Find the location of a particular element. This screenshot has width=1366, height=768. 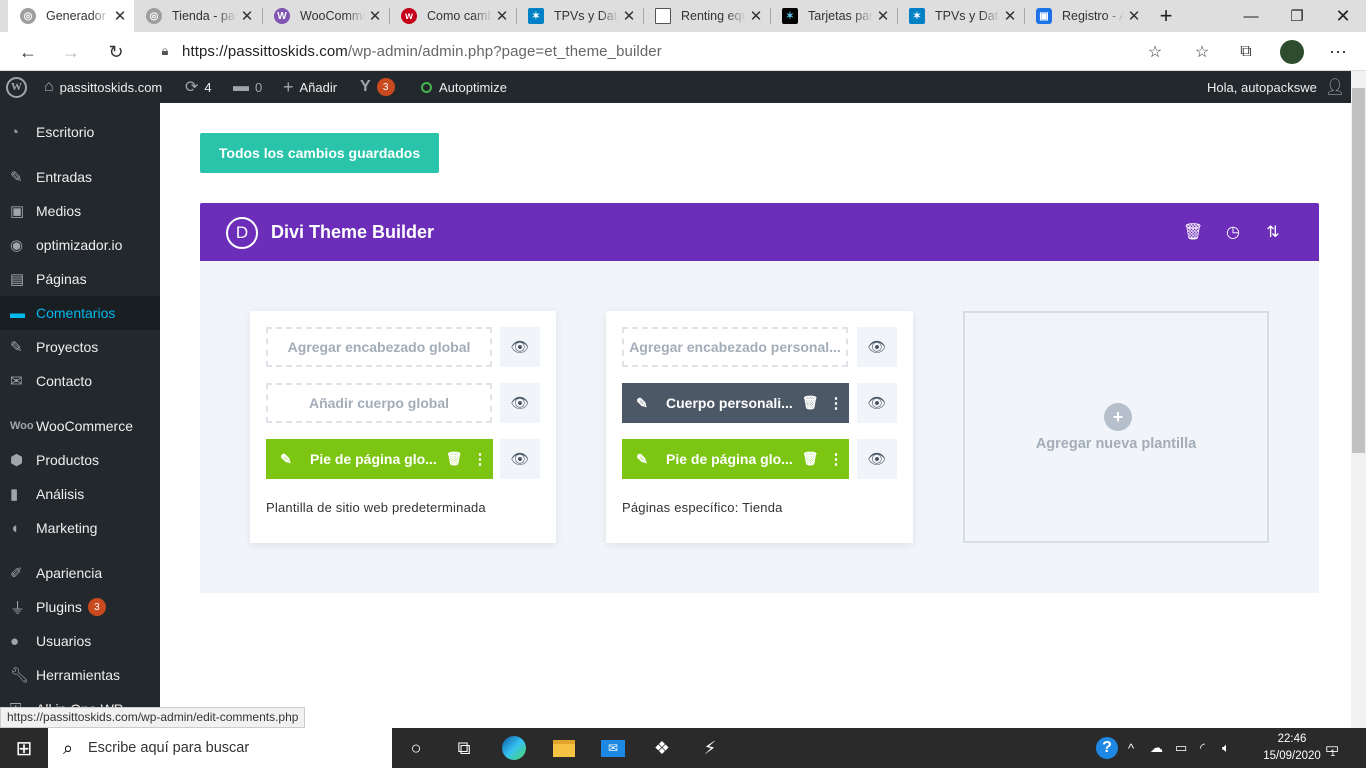

help-icon: ? is located at coordinates (1107, 748).